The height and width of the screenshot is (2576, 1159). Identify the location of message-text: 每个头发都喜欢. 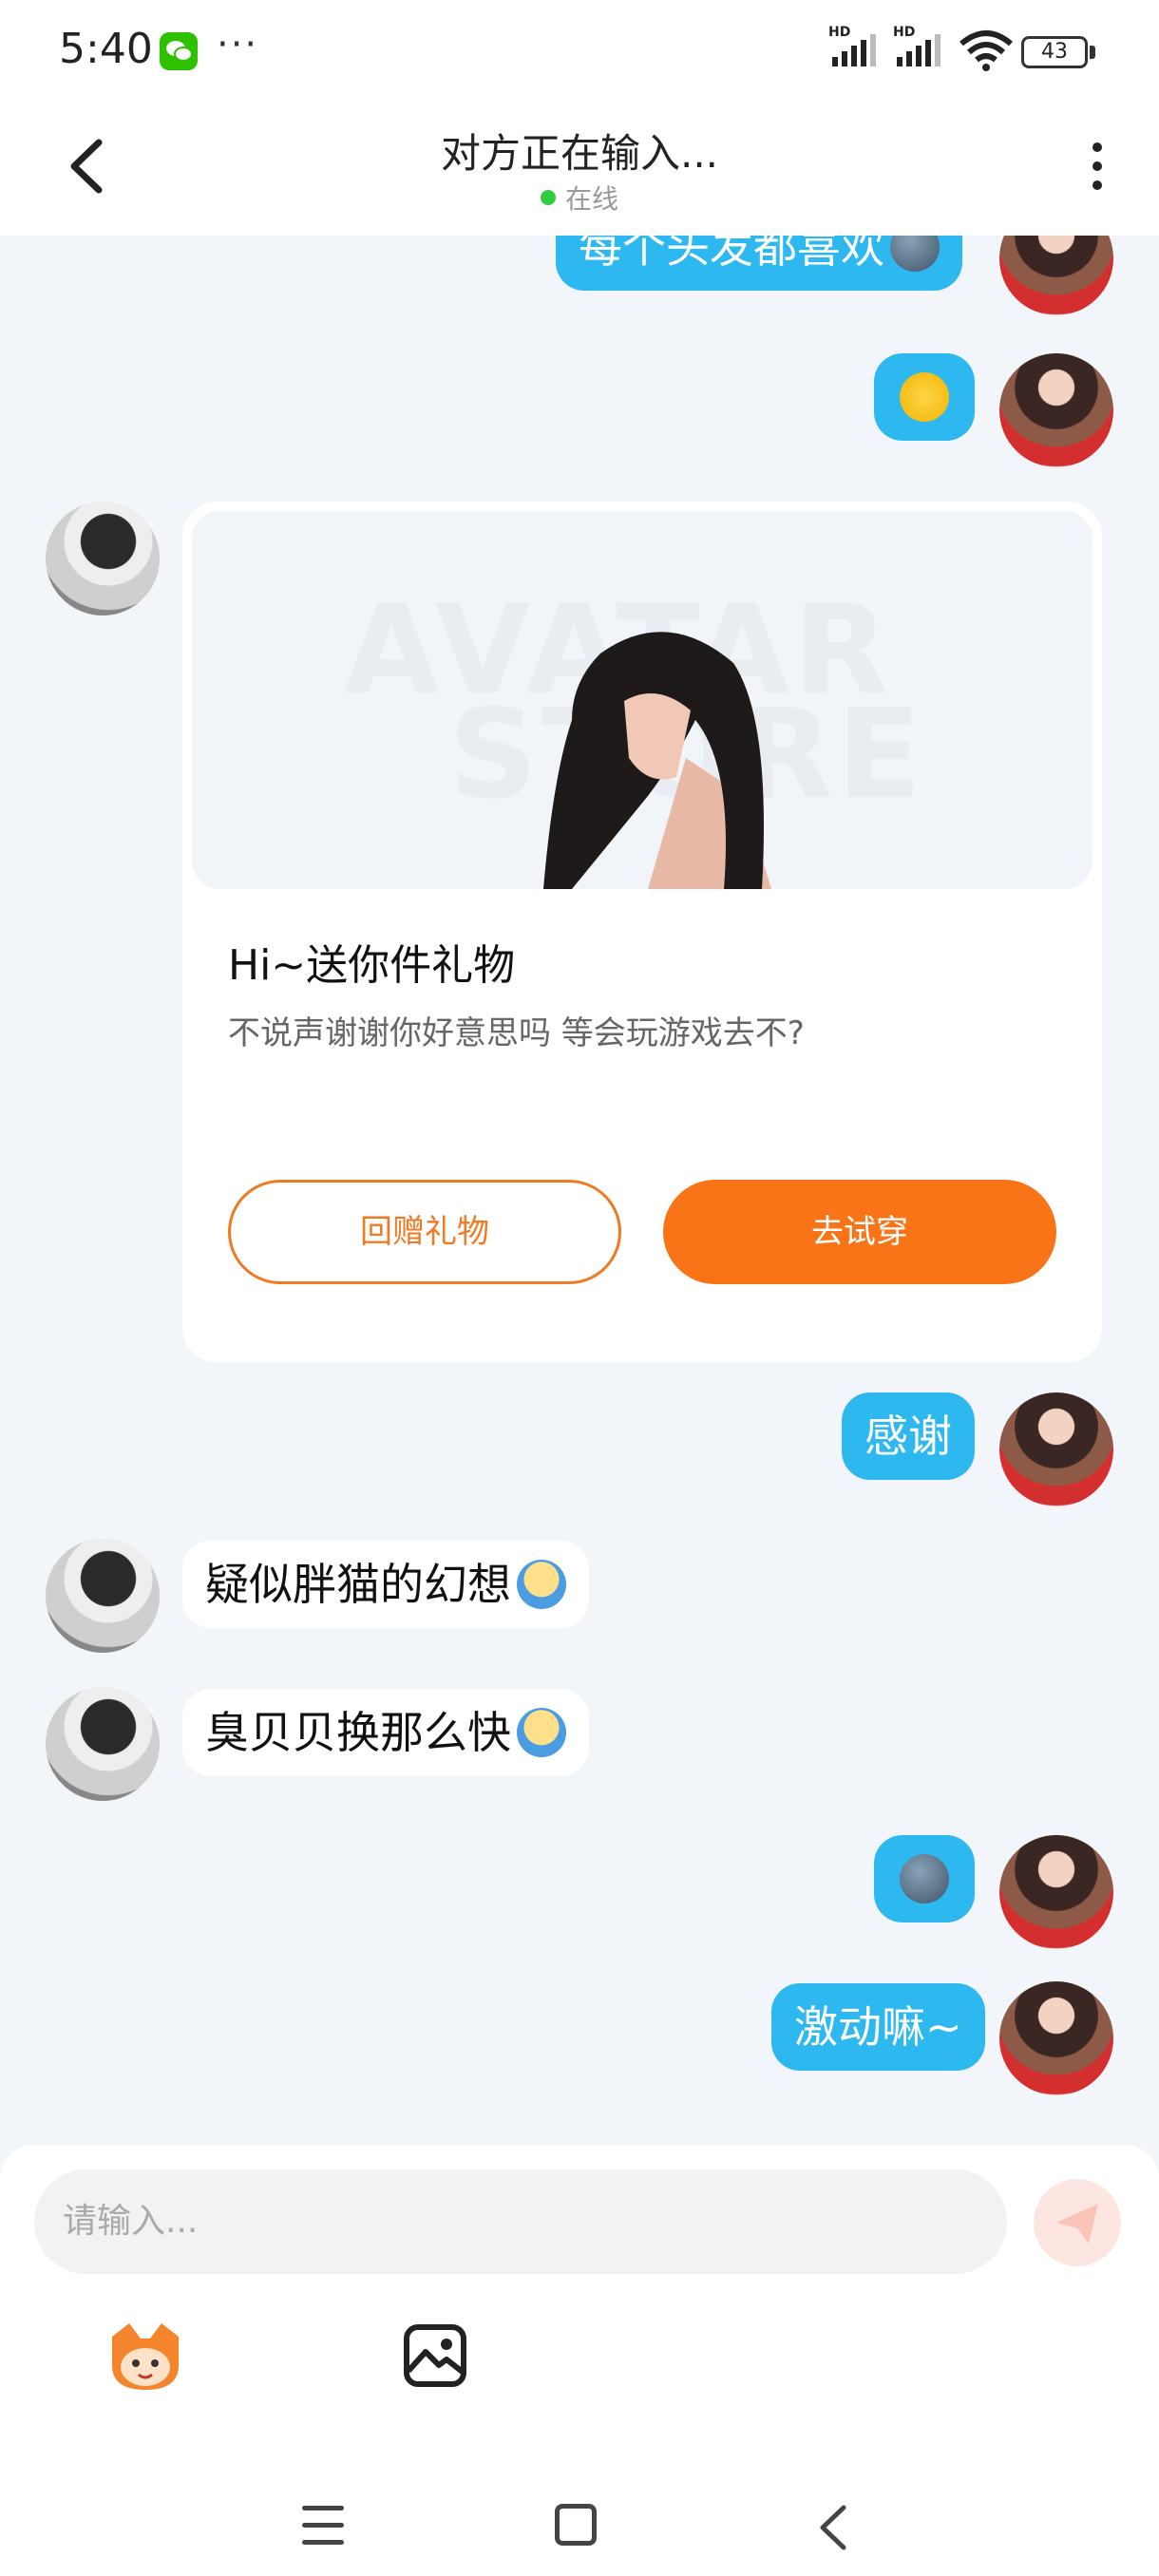
(731, 254).